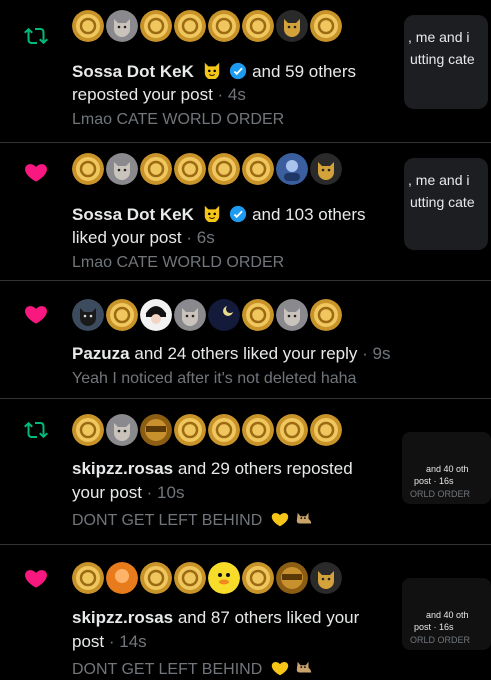 The height and width of the screenshot is (680, 491). I want to click on timestamp: · 9s, so click(376, 353).